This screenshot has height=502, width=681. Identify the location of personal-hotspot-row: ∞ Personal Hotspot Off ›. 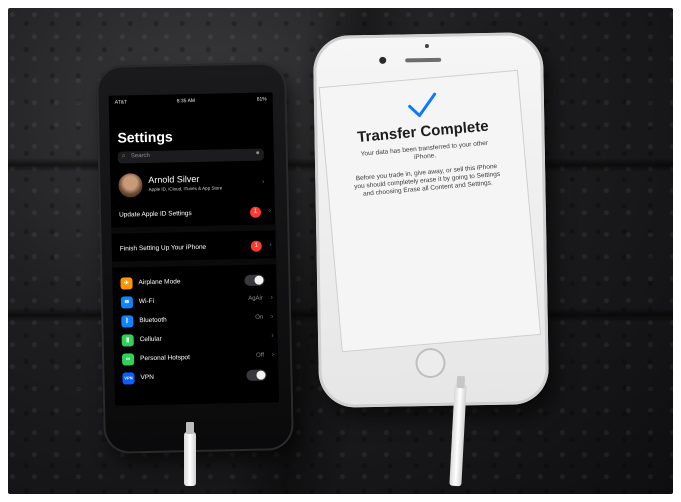
(196, 357).